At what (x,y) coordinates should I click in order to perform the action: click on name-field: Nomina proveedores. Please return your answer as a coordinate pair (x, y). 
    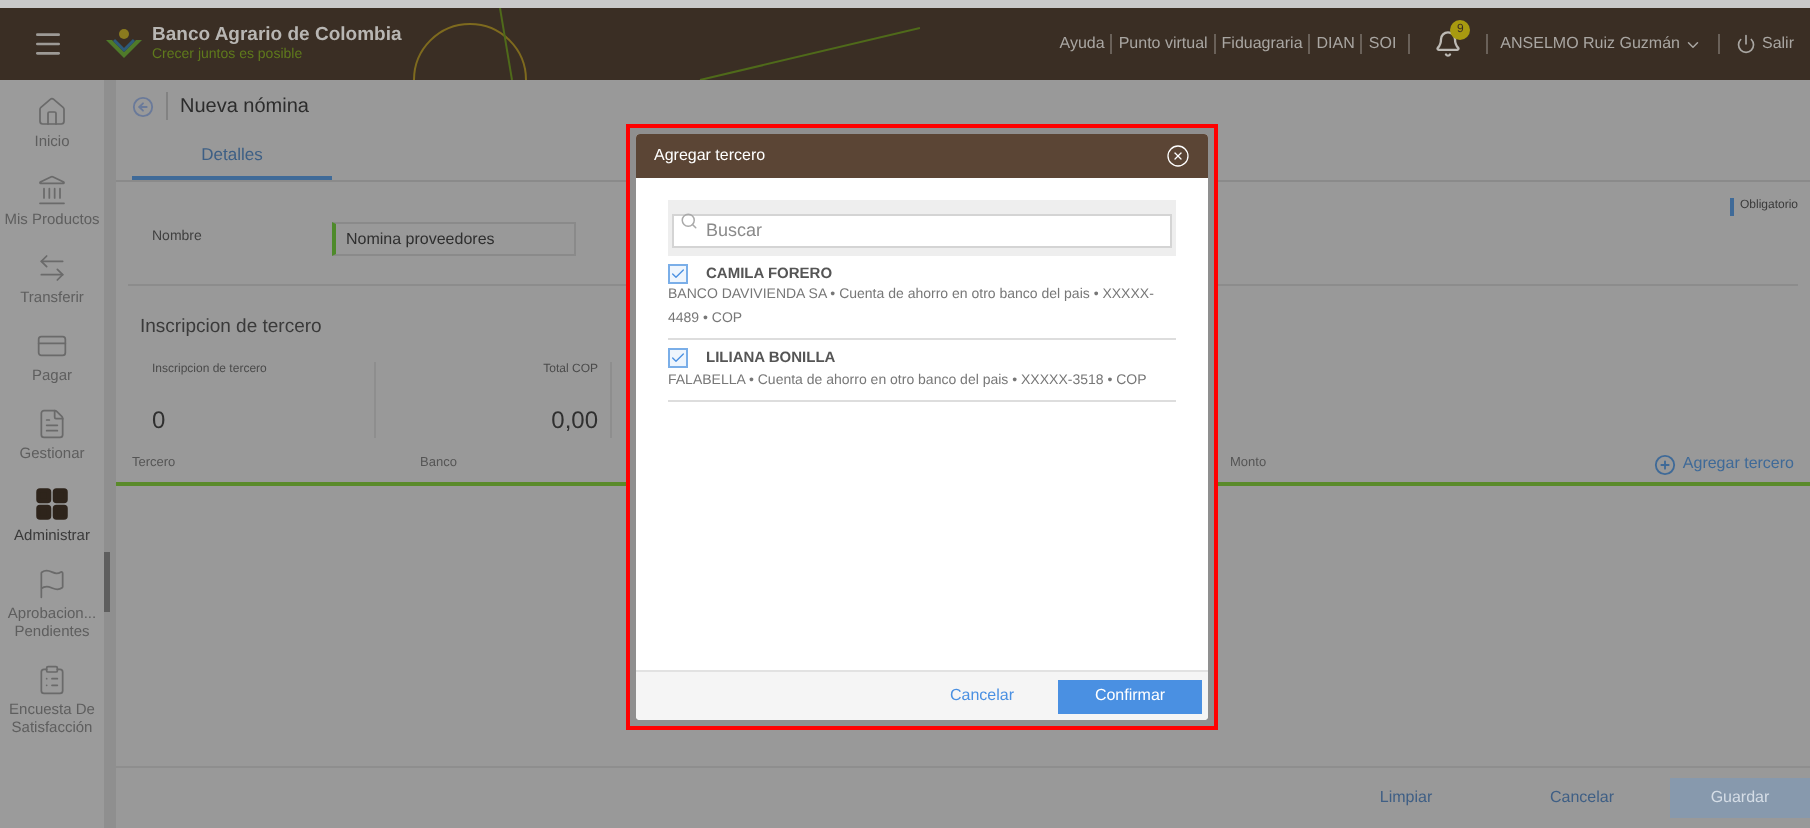
    Looking at the image, I should click on (454, 239).